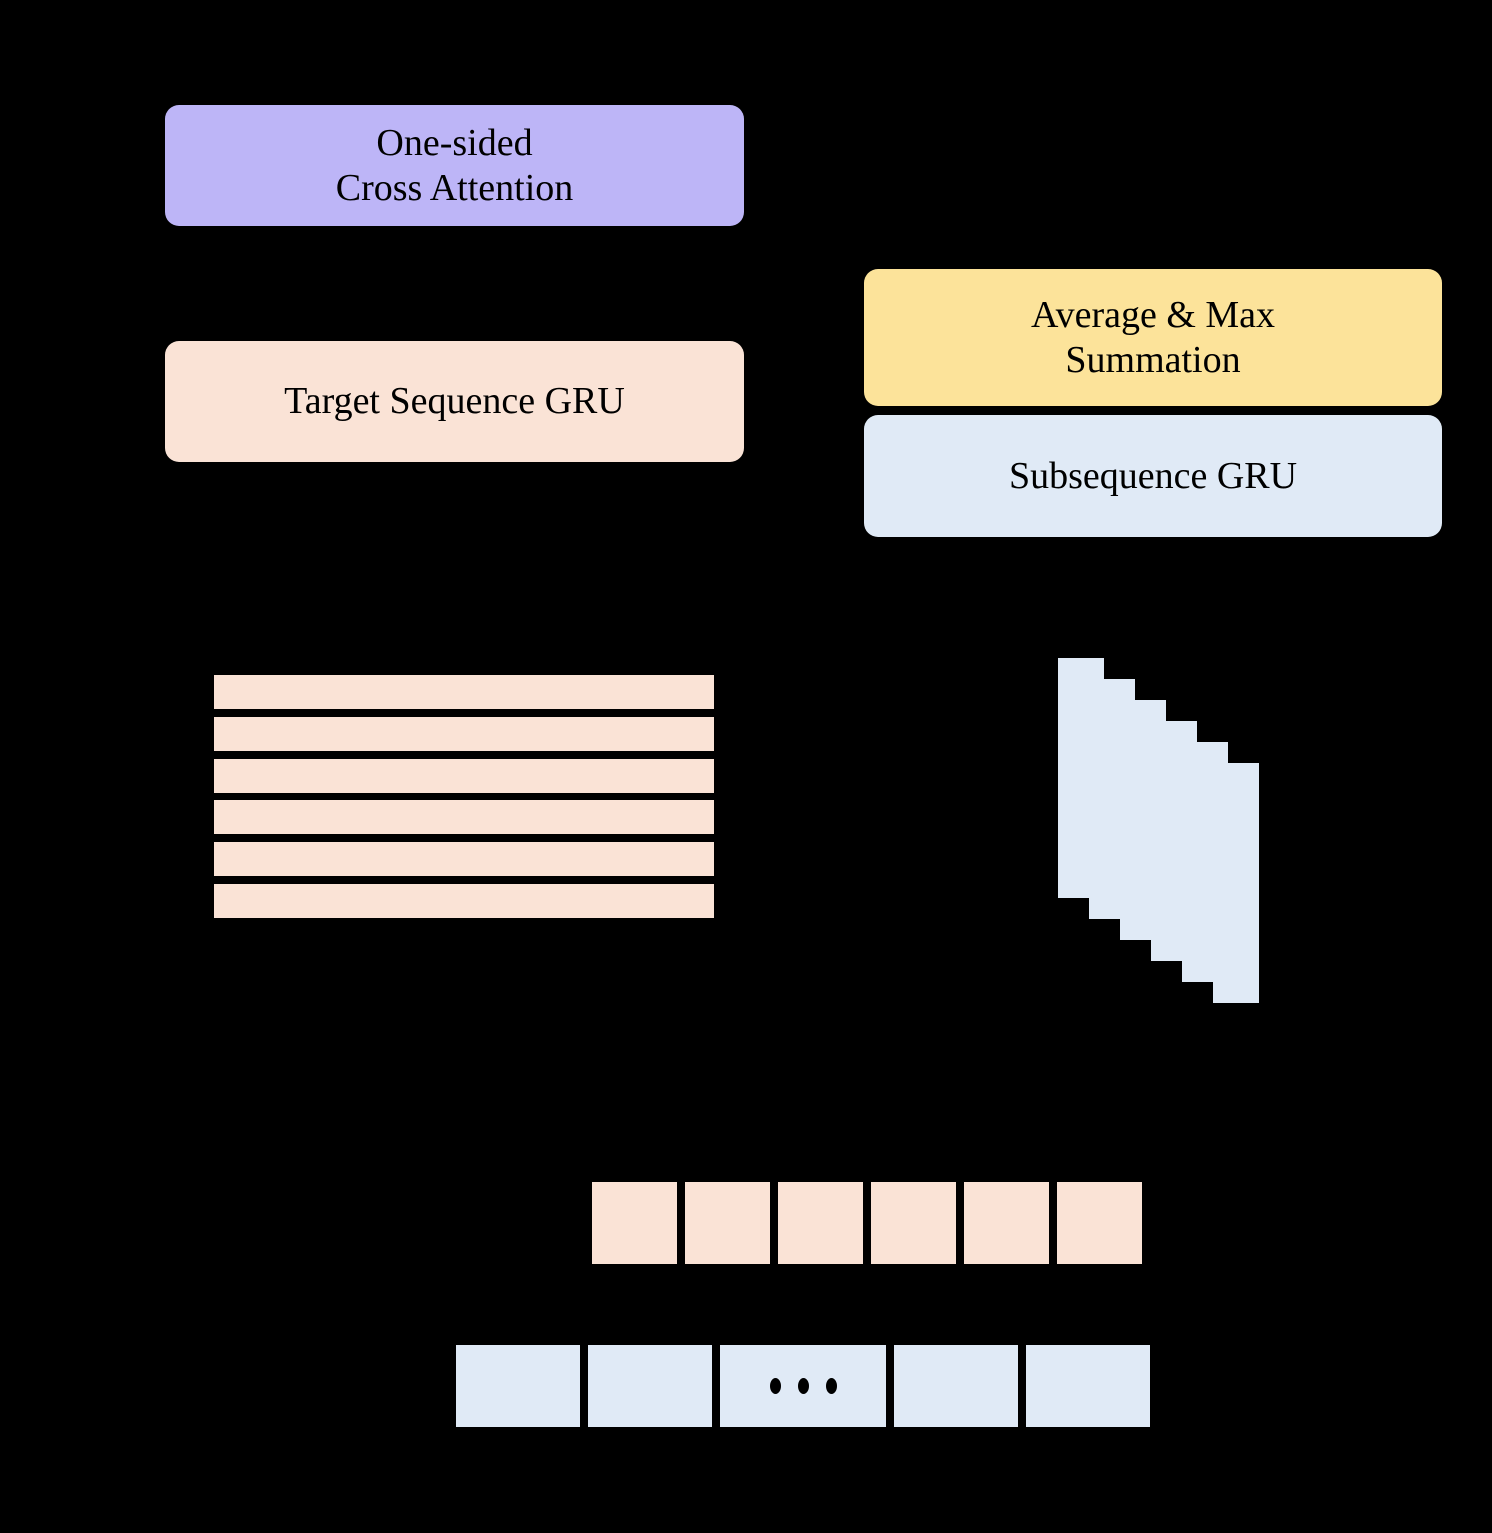 This screenshot has width=1492, height=1533. What do you see at coordinates (1236, 883) in the screenshot?
I see `subsequence-hidden-state-slab` at bounding box center [1236, 883].